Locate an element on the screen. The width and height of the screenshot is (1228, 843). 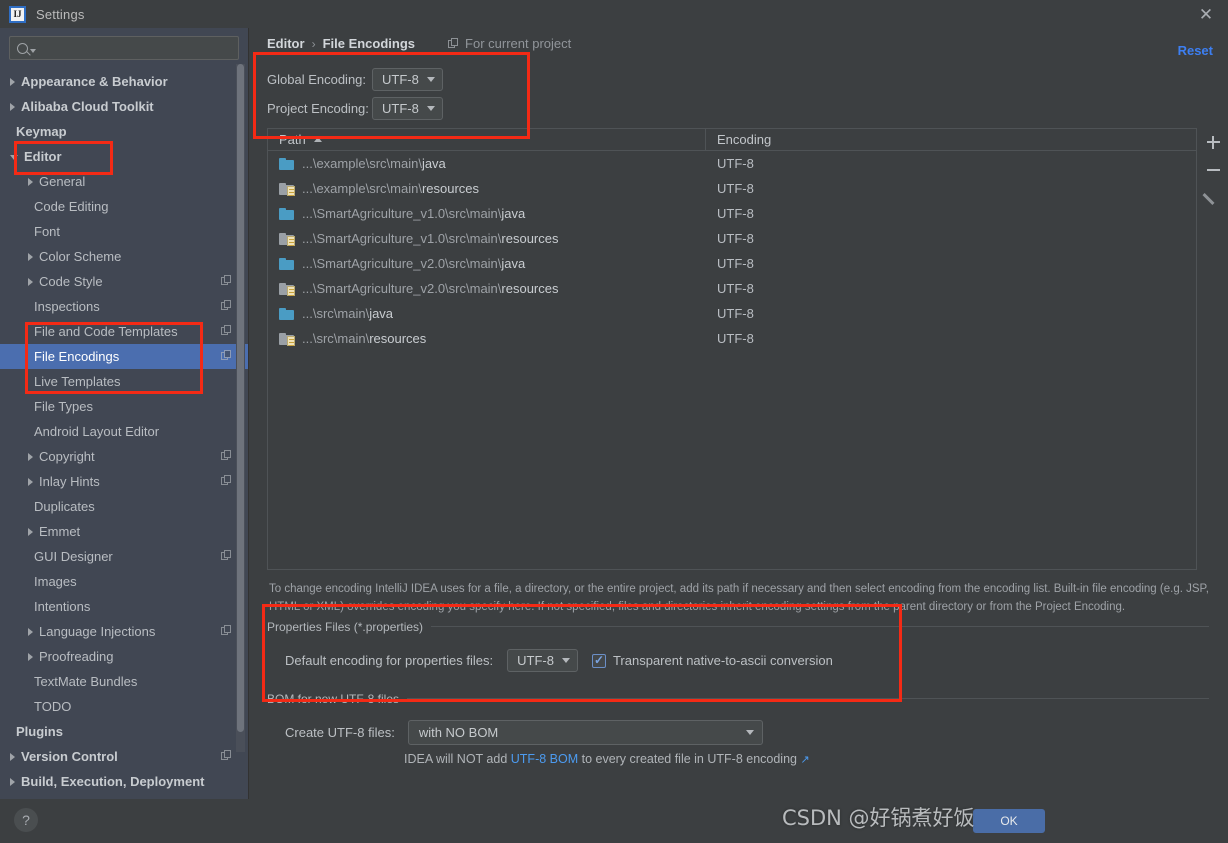
ok-button: OK is located at coordinates (1009, 821).